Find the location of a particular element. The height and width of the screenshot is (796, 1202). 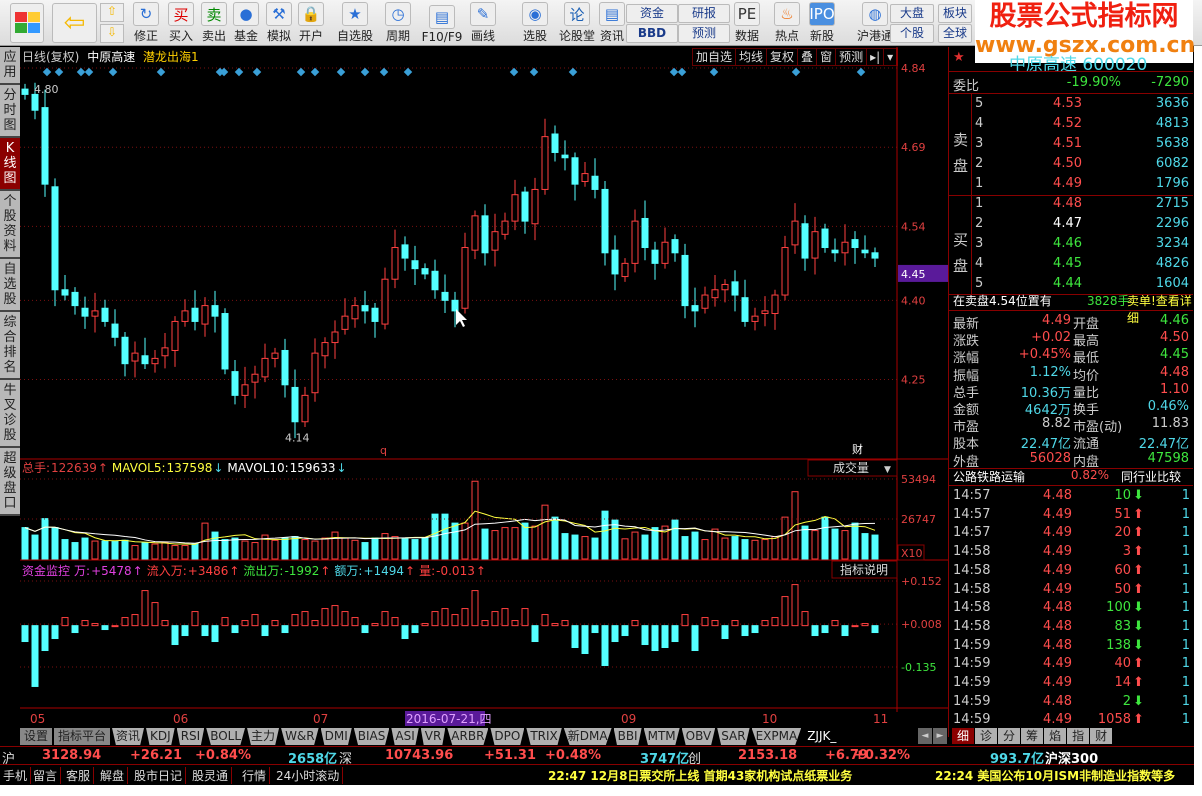

indicator-tab: KDJ is located at coordinates (160, 736).